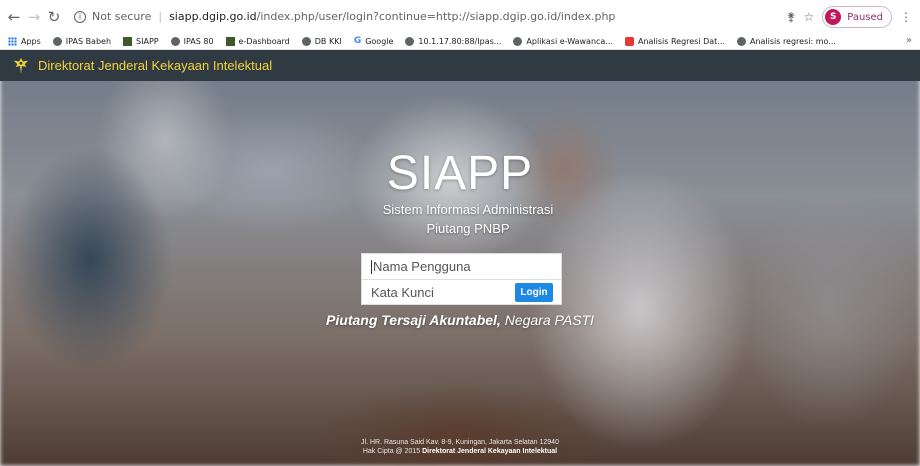 Image resolution: width=920 pixels, height=466 pixels. I want to click on password-field: Kata Kunci Login, so click(461, 291).